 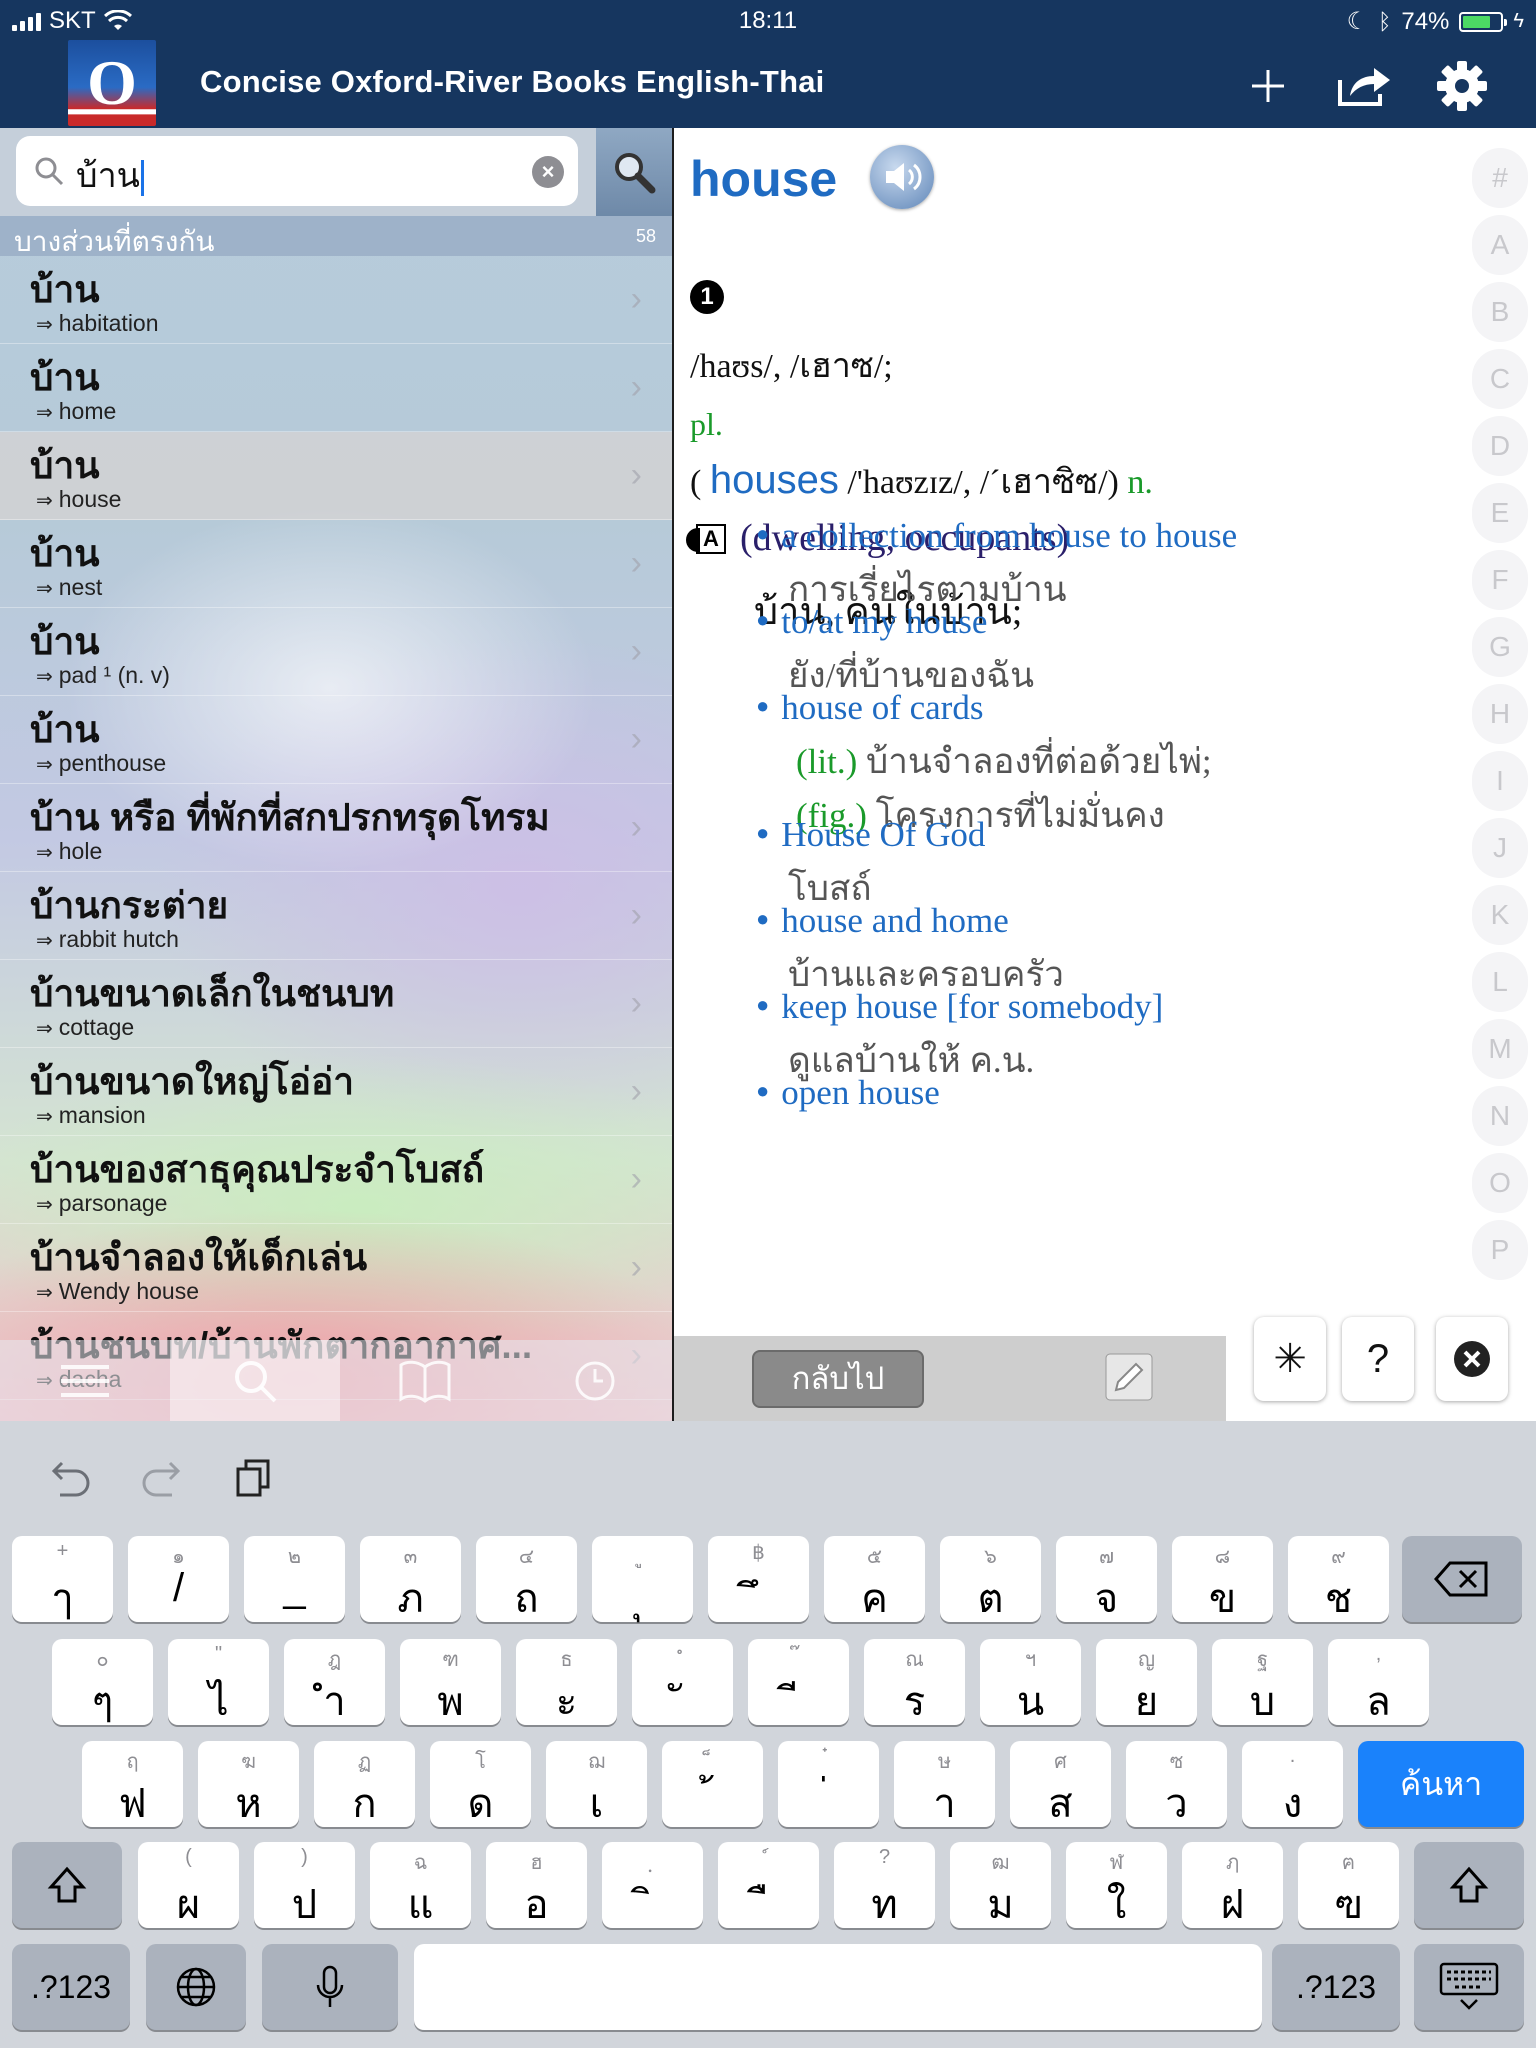 I want to click on key: ฆห, so click(x=248, y=1784).